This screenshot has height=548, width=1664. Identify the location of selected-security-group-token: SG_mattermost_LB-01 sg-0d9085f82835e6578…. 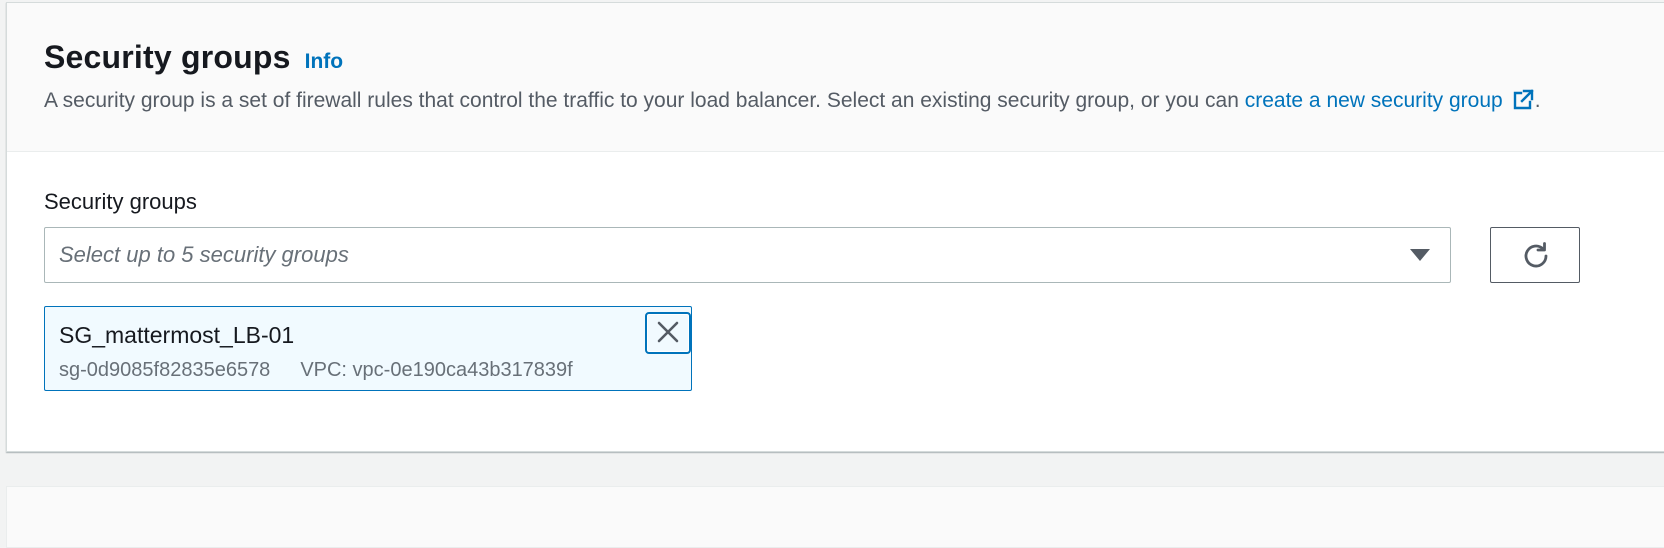
(368, 348).